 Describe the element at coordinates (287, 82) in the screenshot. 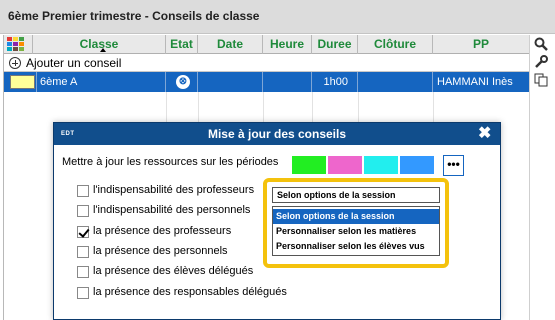

I see `row-heure` at that location.